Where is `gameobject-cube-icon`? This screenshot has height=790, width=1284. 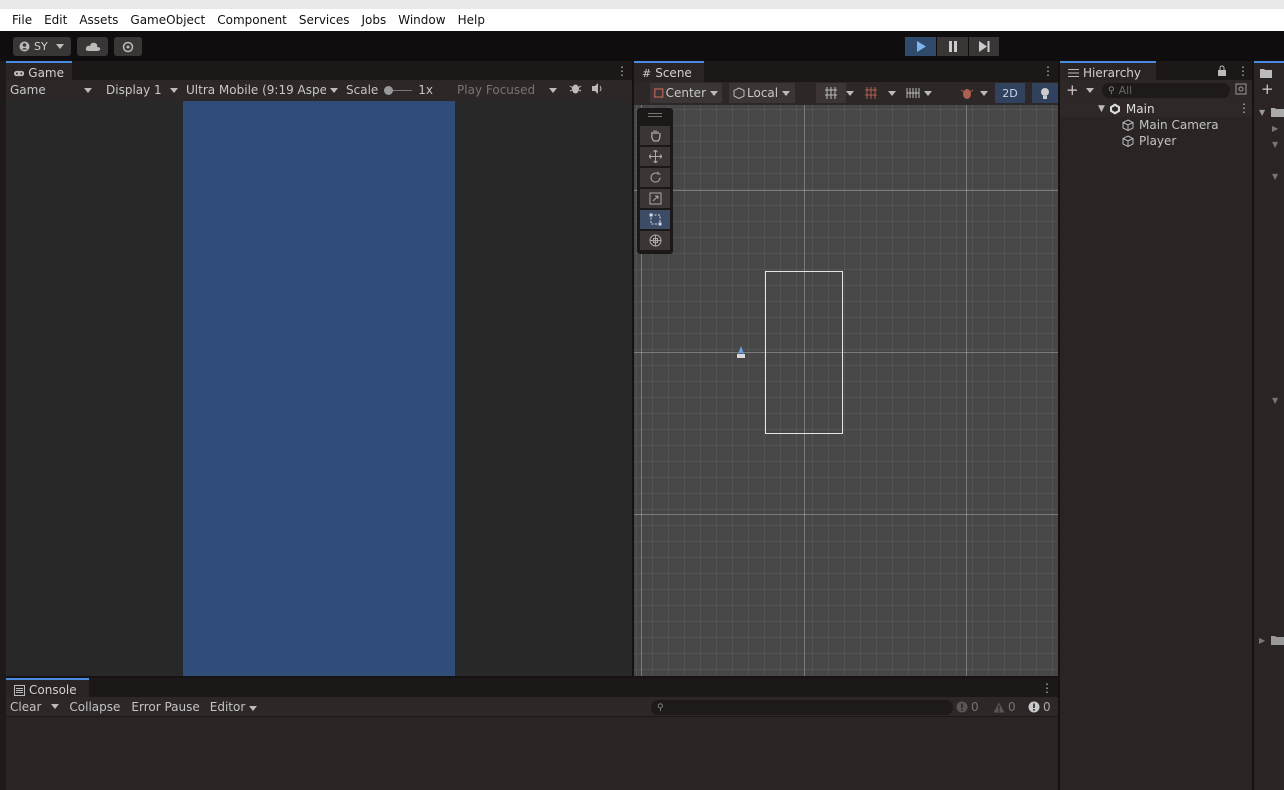 gameobject-cube-icon is located at coordinates (1128, 125).